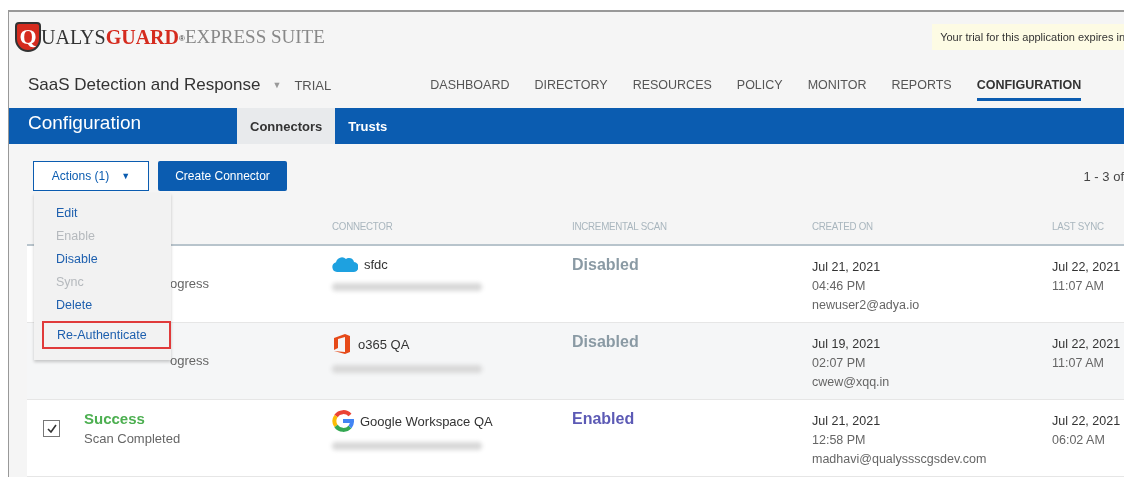  What do you see at coordinates (115, 418) in the screenshot?
I see `status-text: Success` at bounding box center [115, 418].